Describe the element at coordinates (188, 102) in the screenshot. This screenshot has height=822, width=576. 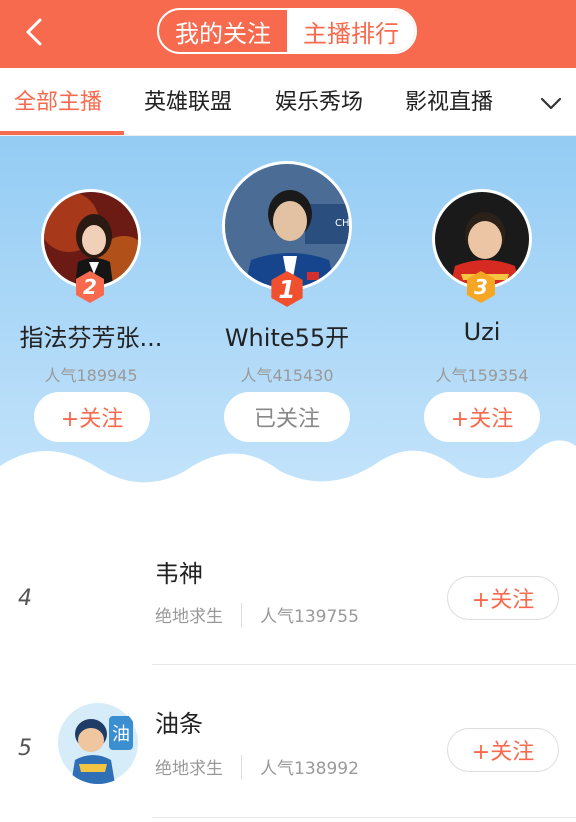
I see `tab-league-of-legends: 英雄联盟` at that location.